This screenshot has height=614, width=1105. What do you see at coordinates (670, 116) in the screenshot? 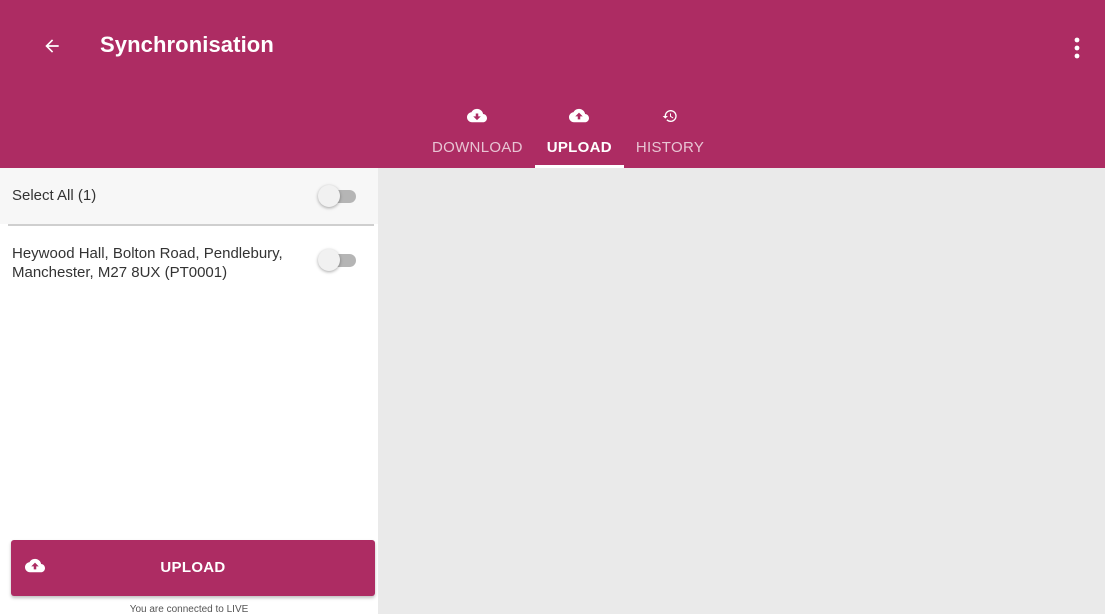
I see `history-icon` at bounding box center [670, 116].